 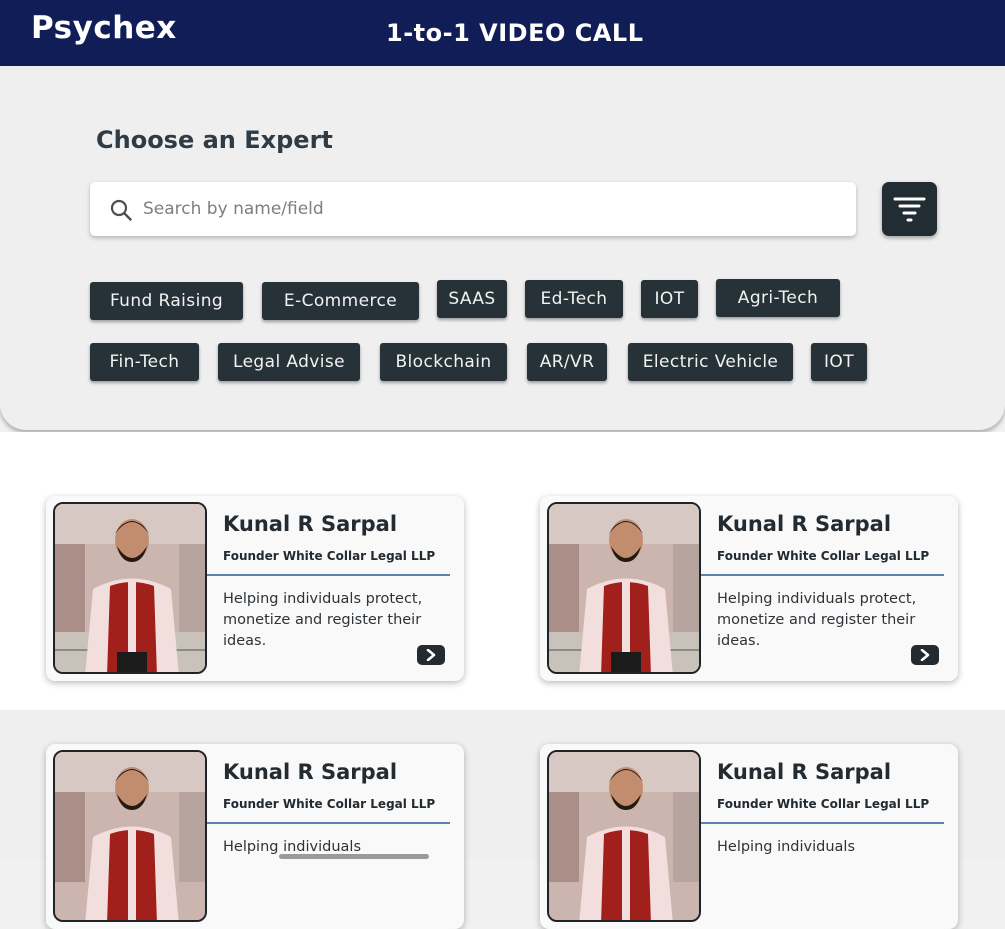 What do you see at coordinates (443, 362) in the screenshot?
I see `category-chip-blockchain: Blockchain` at bounding box center [443, 362].